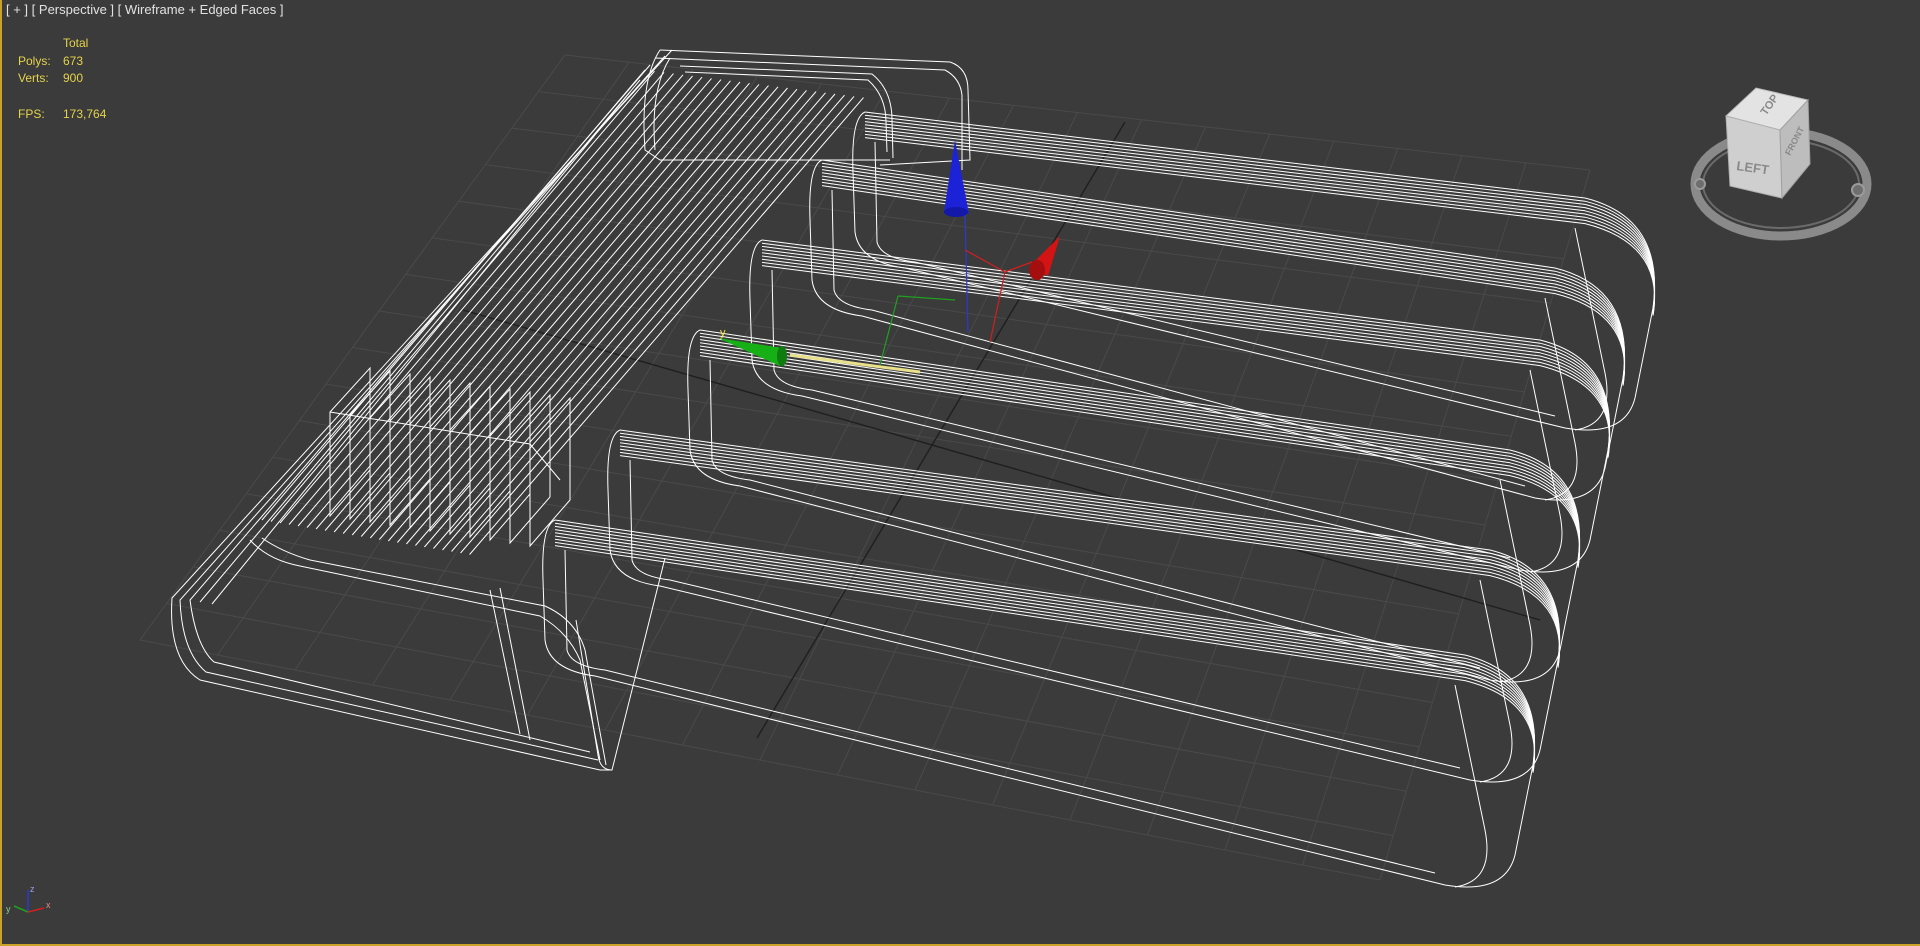 The image size is (1920, 946). I want to click on verts-value: 900, so click(73, 78).